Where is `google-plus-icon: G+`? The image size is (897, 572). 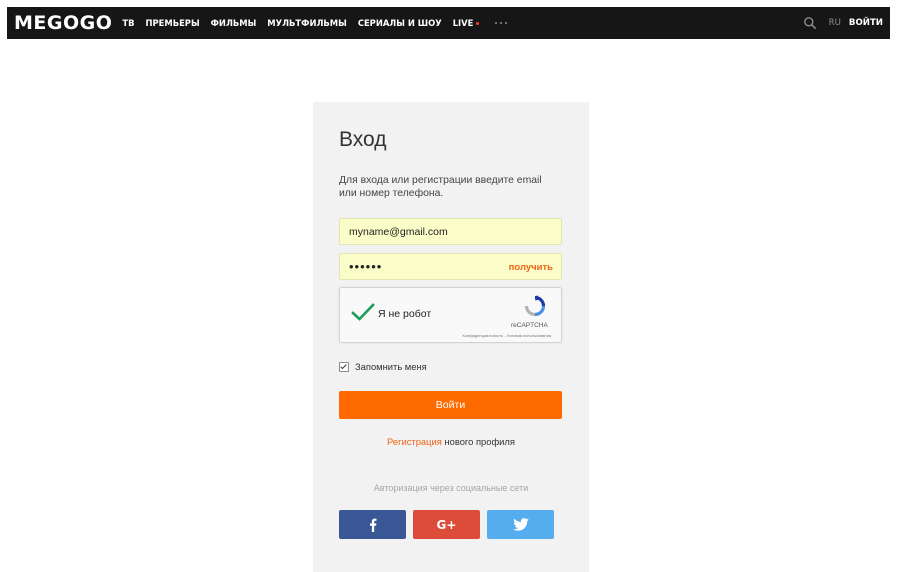
google-plus-icon: G+ is located at coordinates (446, 524).